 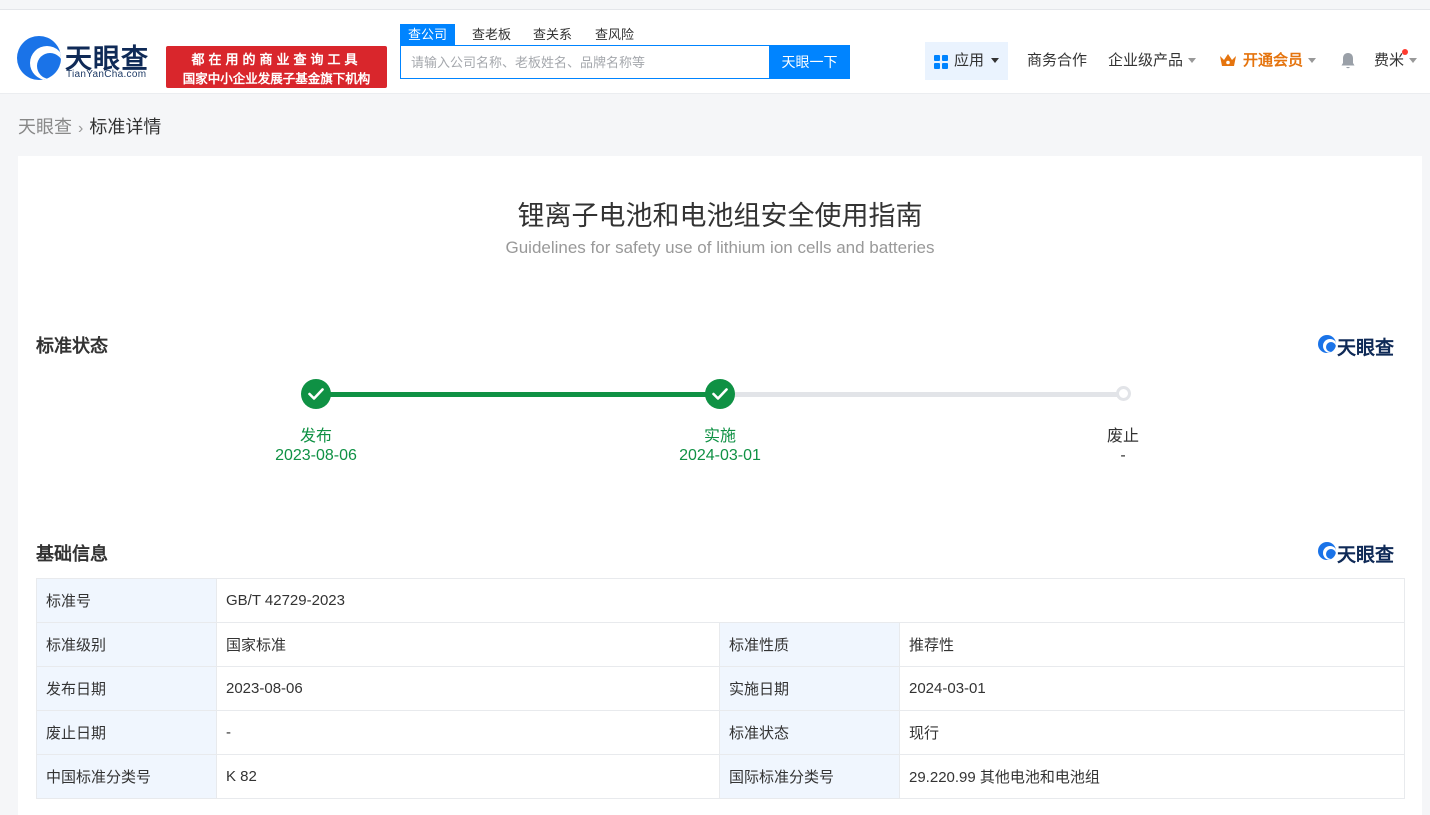 I want to click on table-row: 标准级别 国家标准 标准性质 推荐性, so click(x=721, y=644).